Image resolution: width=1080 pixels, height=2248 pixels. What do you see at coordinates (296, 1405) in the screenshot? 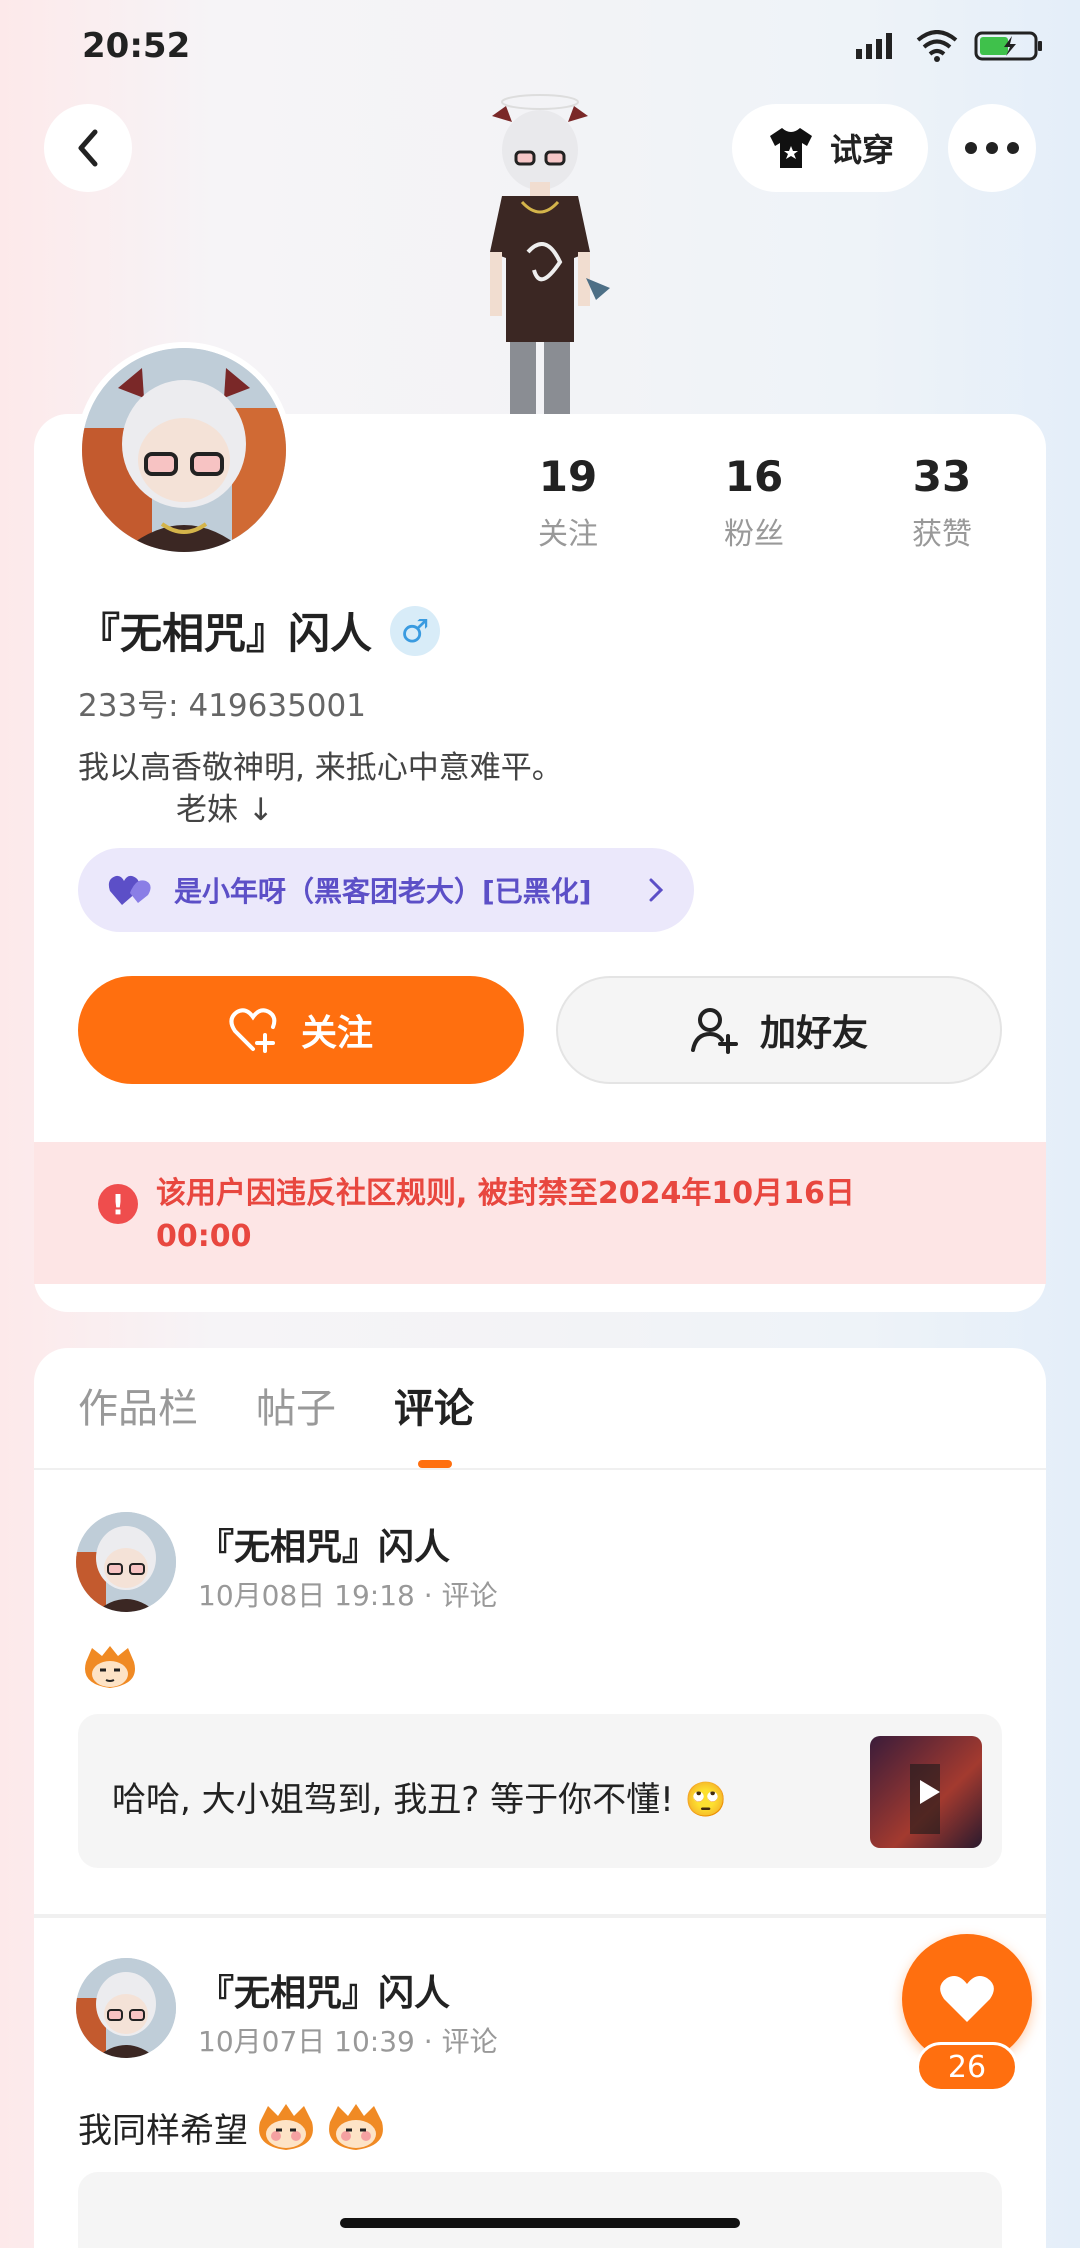
I see `tab-posts: 帖子` at bounding box center [296, 1405].